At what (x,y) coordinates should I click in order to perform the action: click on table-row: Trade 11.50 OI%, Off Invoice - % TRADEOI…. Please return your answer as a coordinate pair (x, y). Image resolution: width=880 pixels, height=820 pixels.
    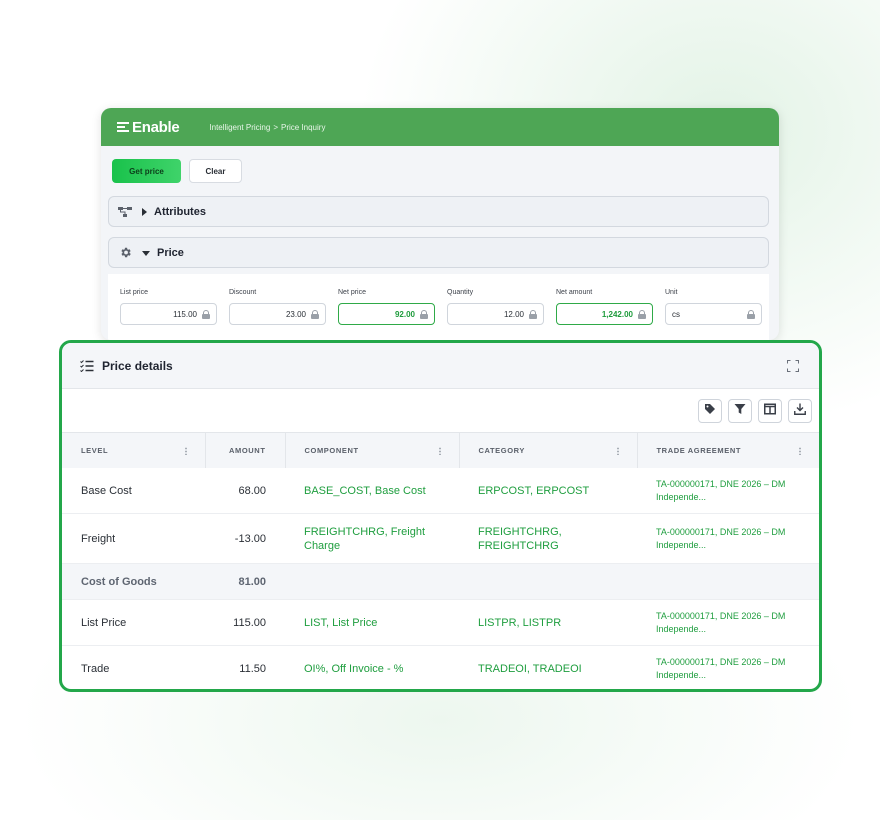
    Looking at the image, I should click on (440, 668).